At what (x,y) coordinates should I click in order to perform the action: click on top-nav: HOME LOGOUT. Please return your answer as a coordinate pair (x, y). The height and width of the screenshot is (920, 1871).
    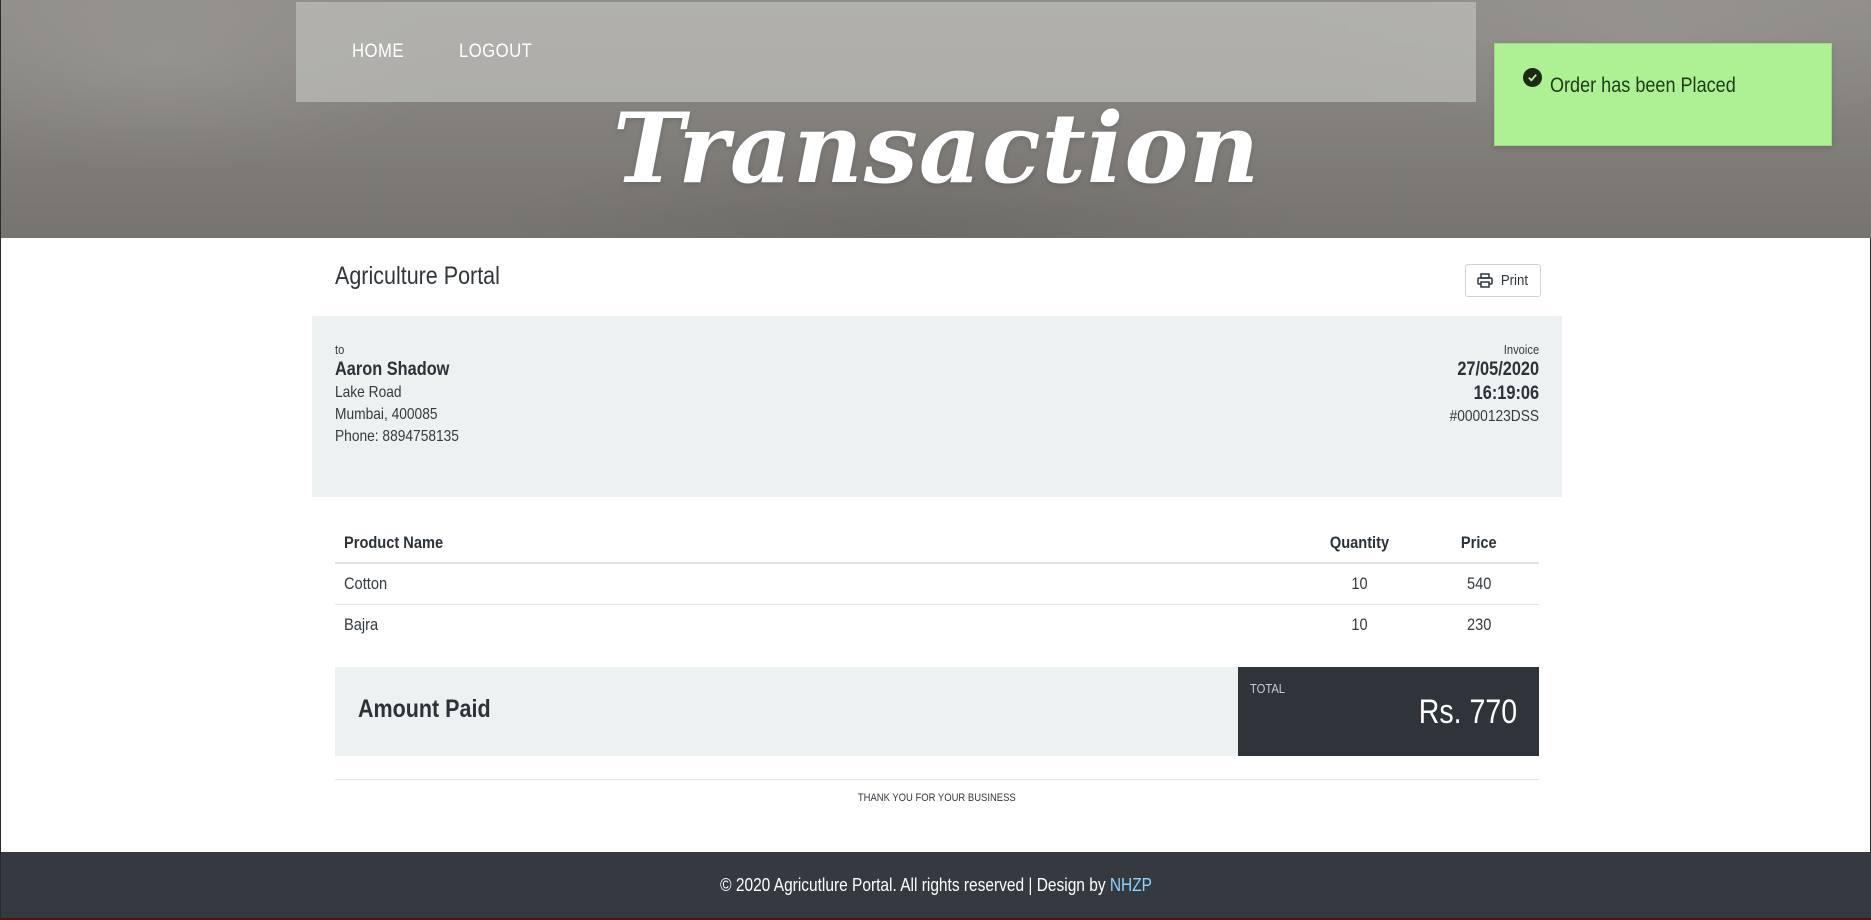
    Looking at the image, I should click on (886, 52).